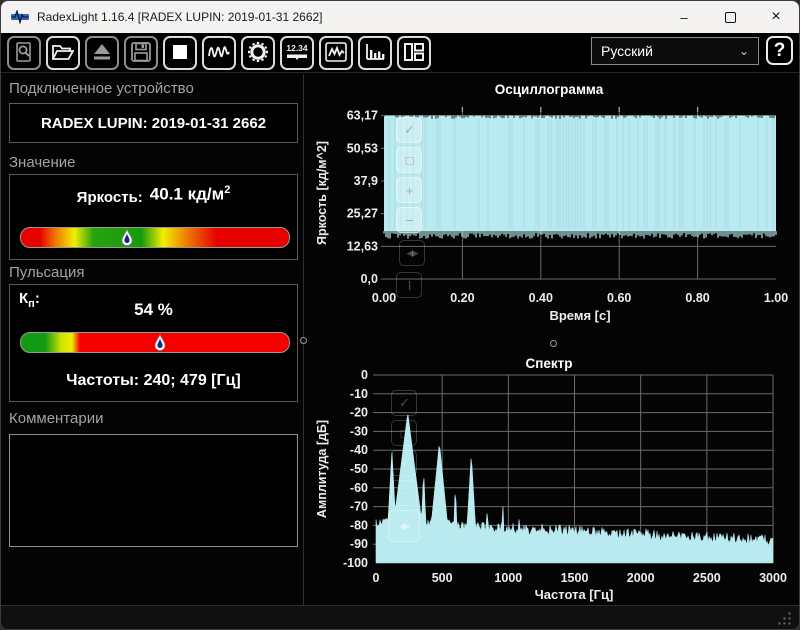 This screenshot has height=630, width=800. I want to click on layout-view-button, so click(414, 53).